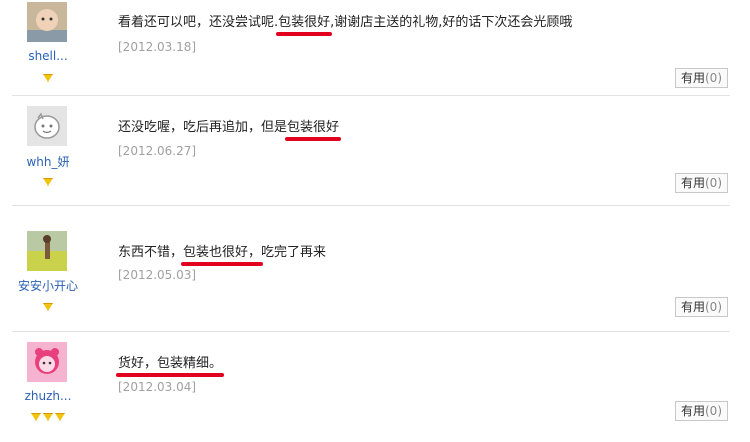 This screenshot has height=442, width=750. What do you see at coordinates (157, 151) in the screenshot?
I see `review-date: [2012.06.27]` at bounding box center [157, 151].